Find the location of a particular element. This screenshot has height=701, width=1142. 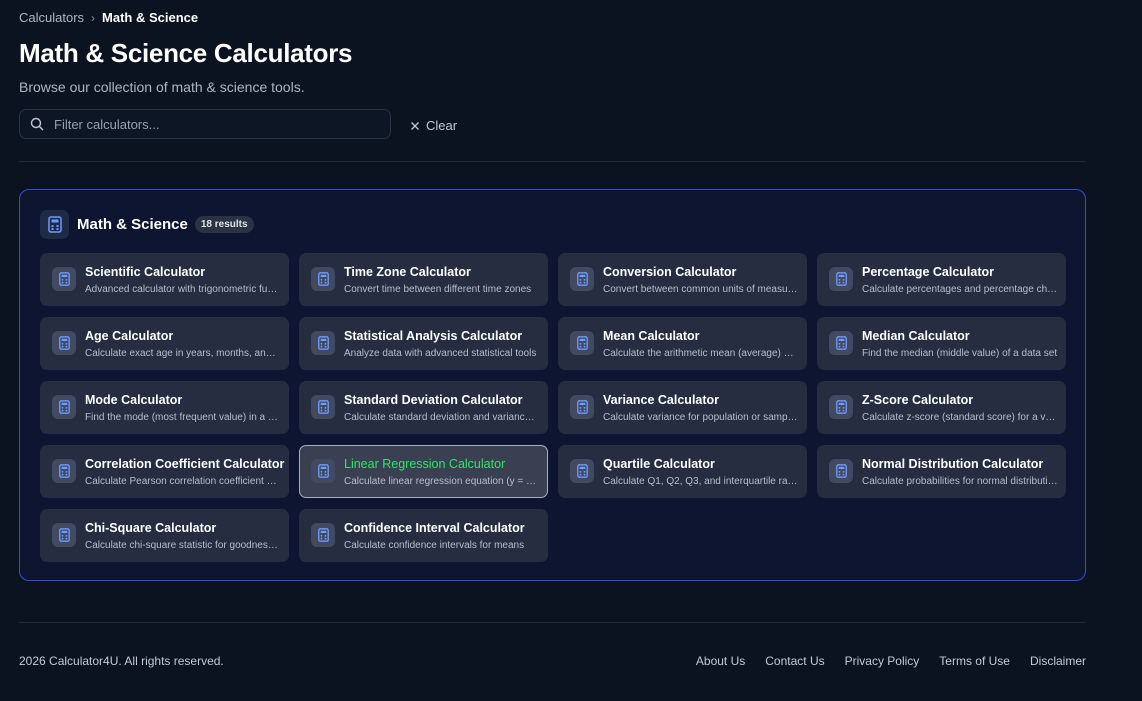

calculator-card-title: Variance Calculator is located at coordinates (661, 400).